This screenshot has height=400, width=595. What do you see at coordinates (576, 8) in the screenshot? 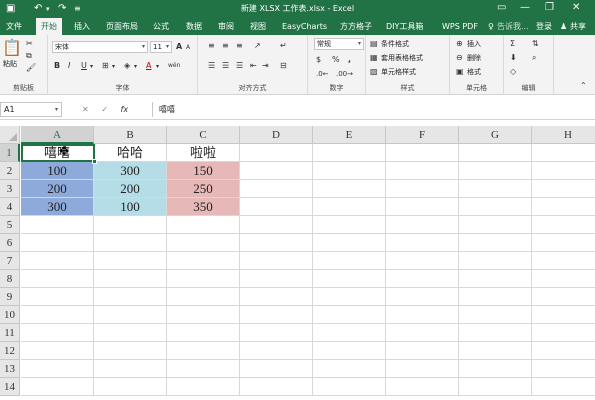
I see `close-button: ✕` at bounding box center [576, 8].